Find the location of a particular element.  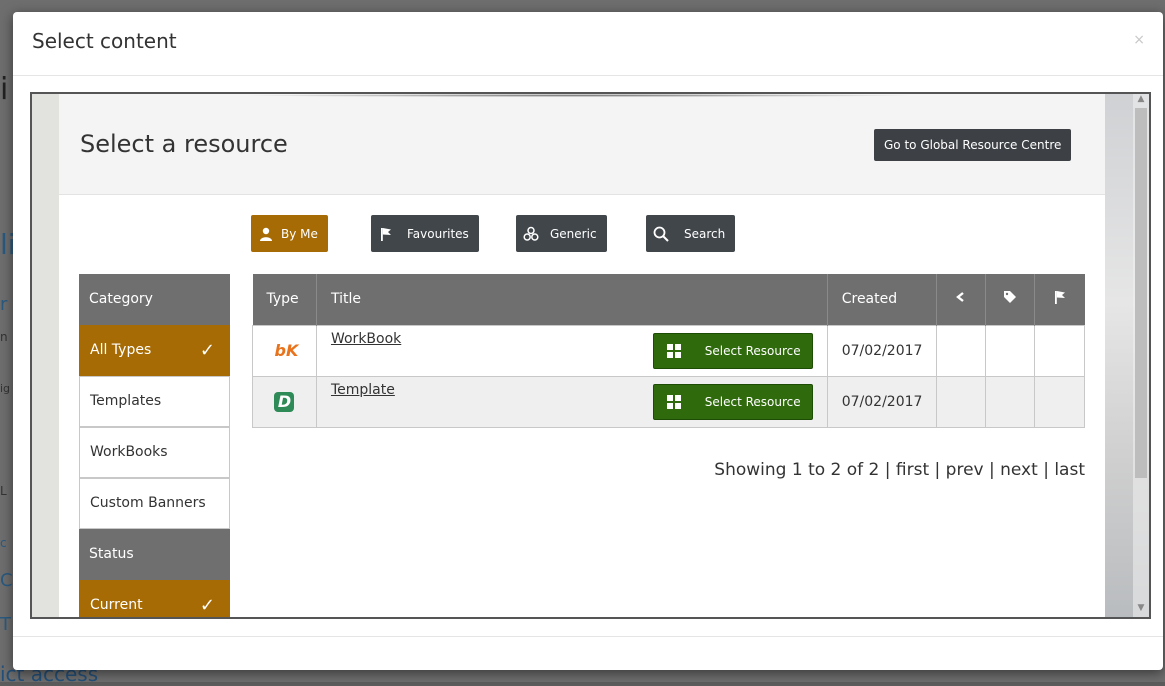

global-resource-centre-button: Go to Global Resource Centre is located at coordinates (973, 145).